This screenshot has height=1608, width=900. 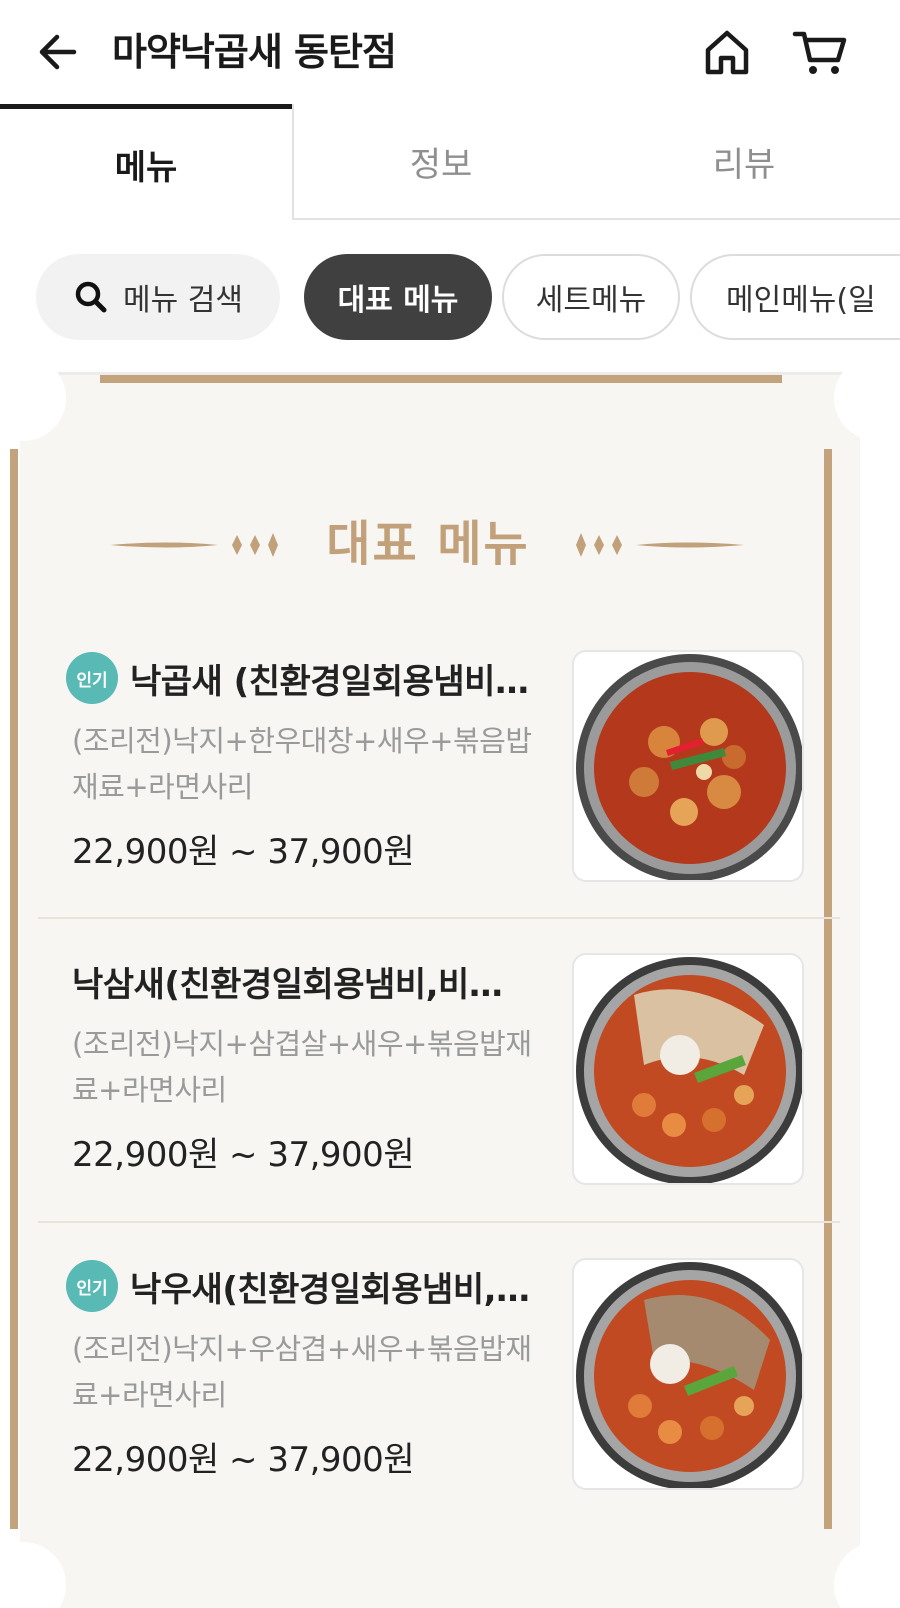 I want to click on section-header: 대표 메뉴, so click(x=450, y=545).